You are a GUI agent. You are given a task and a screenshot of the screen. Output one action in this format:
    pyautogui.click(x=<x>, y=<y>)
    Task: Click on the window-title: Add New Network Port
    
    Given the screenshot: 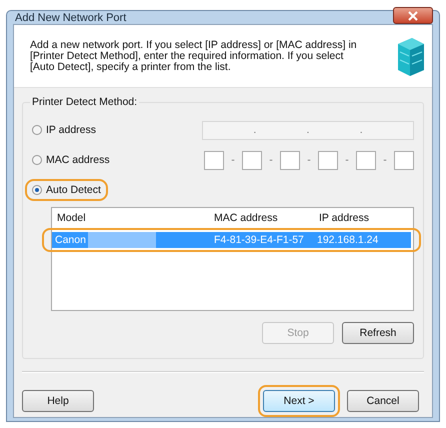 What is the action you would take?
    pyautogui.click(x=70, y=18)
    